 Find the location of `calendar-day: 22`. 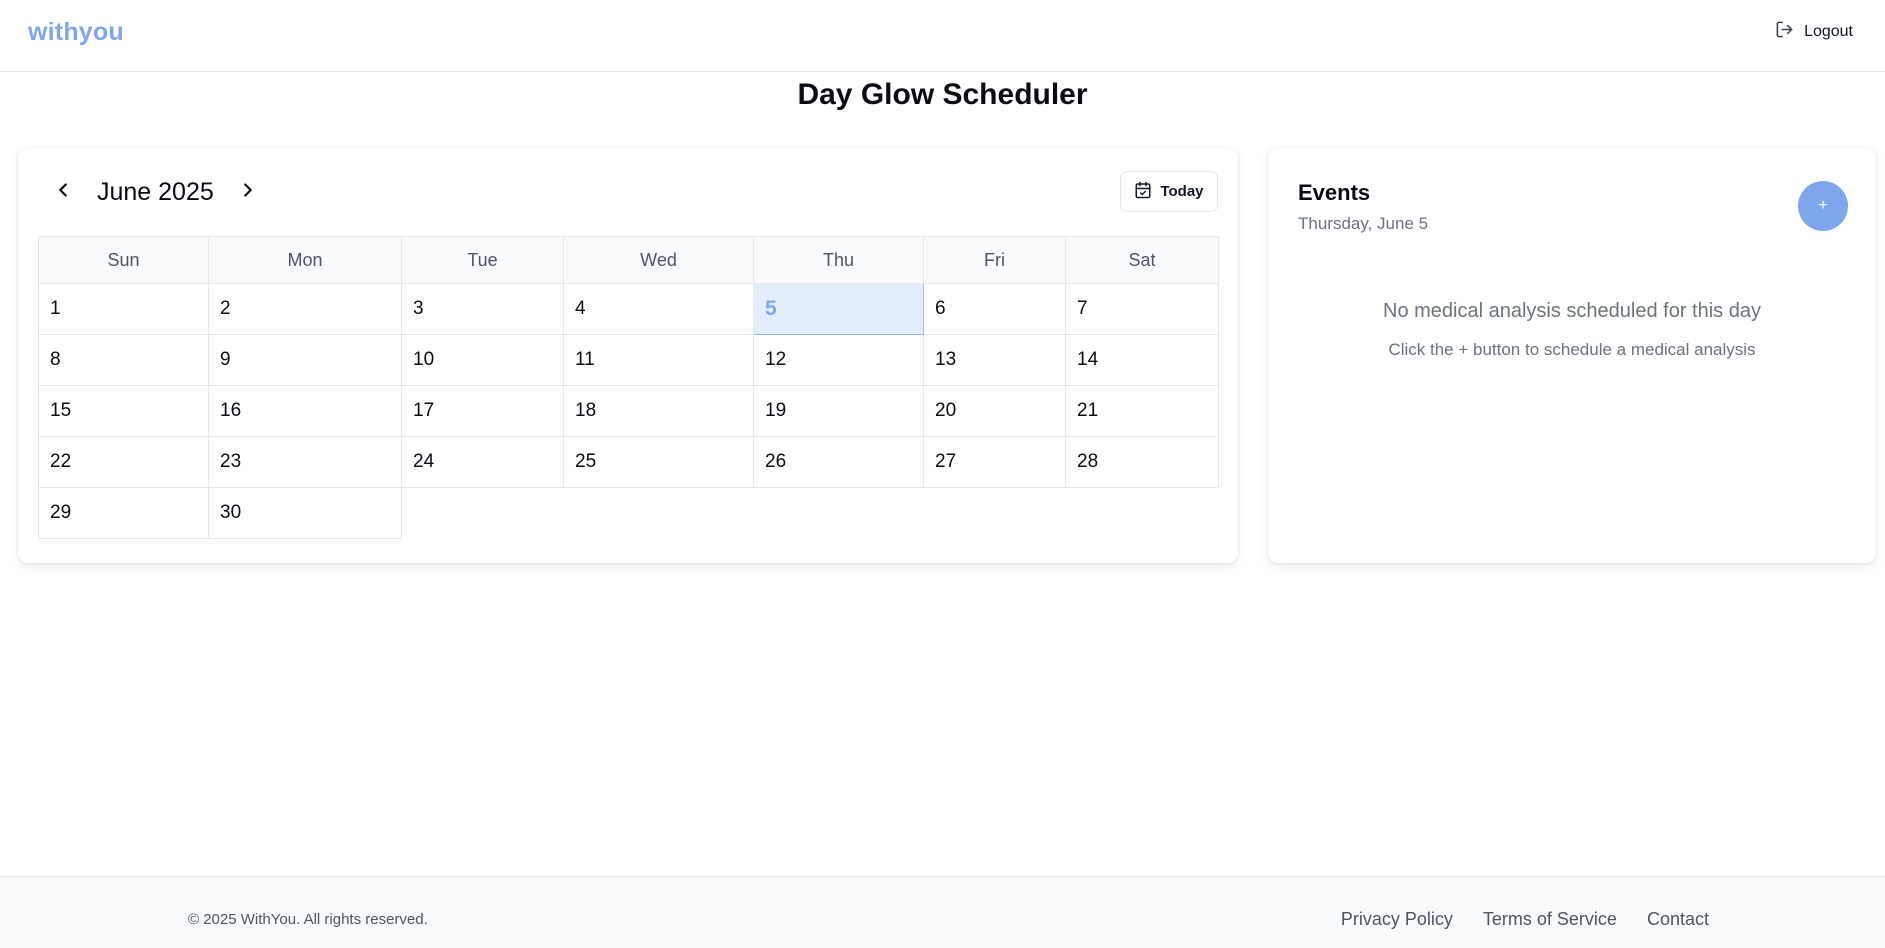

calendar-day: 22 is located at coordinates (123, 462).